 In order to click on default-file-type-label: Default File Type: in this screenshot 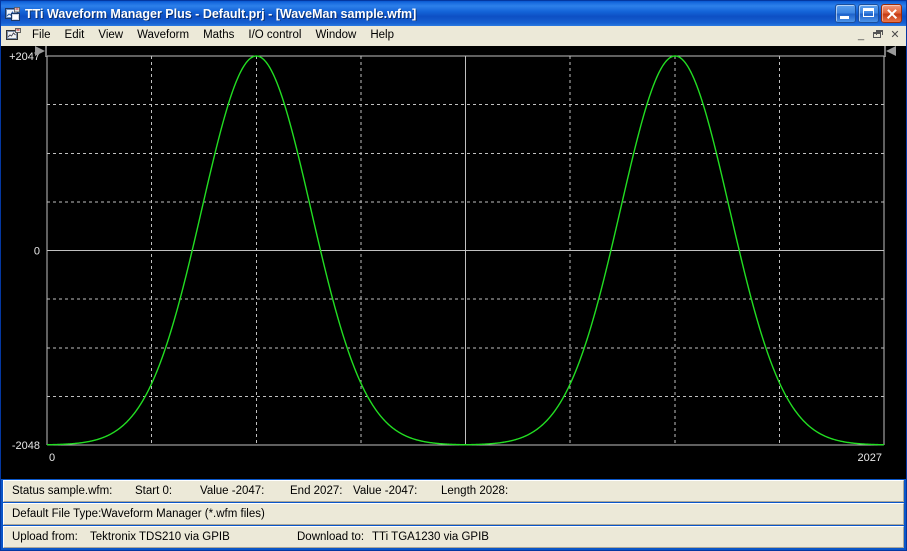, I will do `click(57, 514)`.